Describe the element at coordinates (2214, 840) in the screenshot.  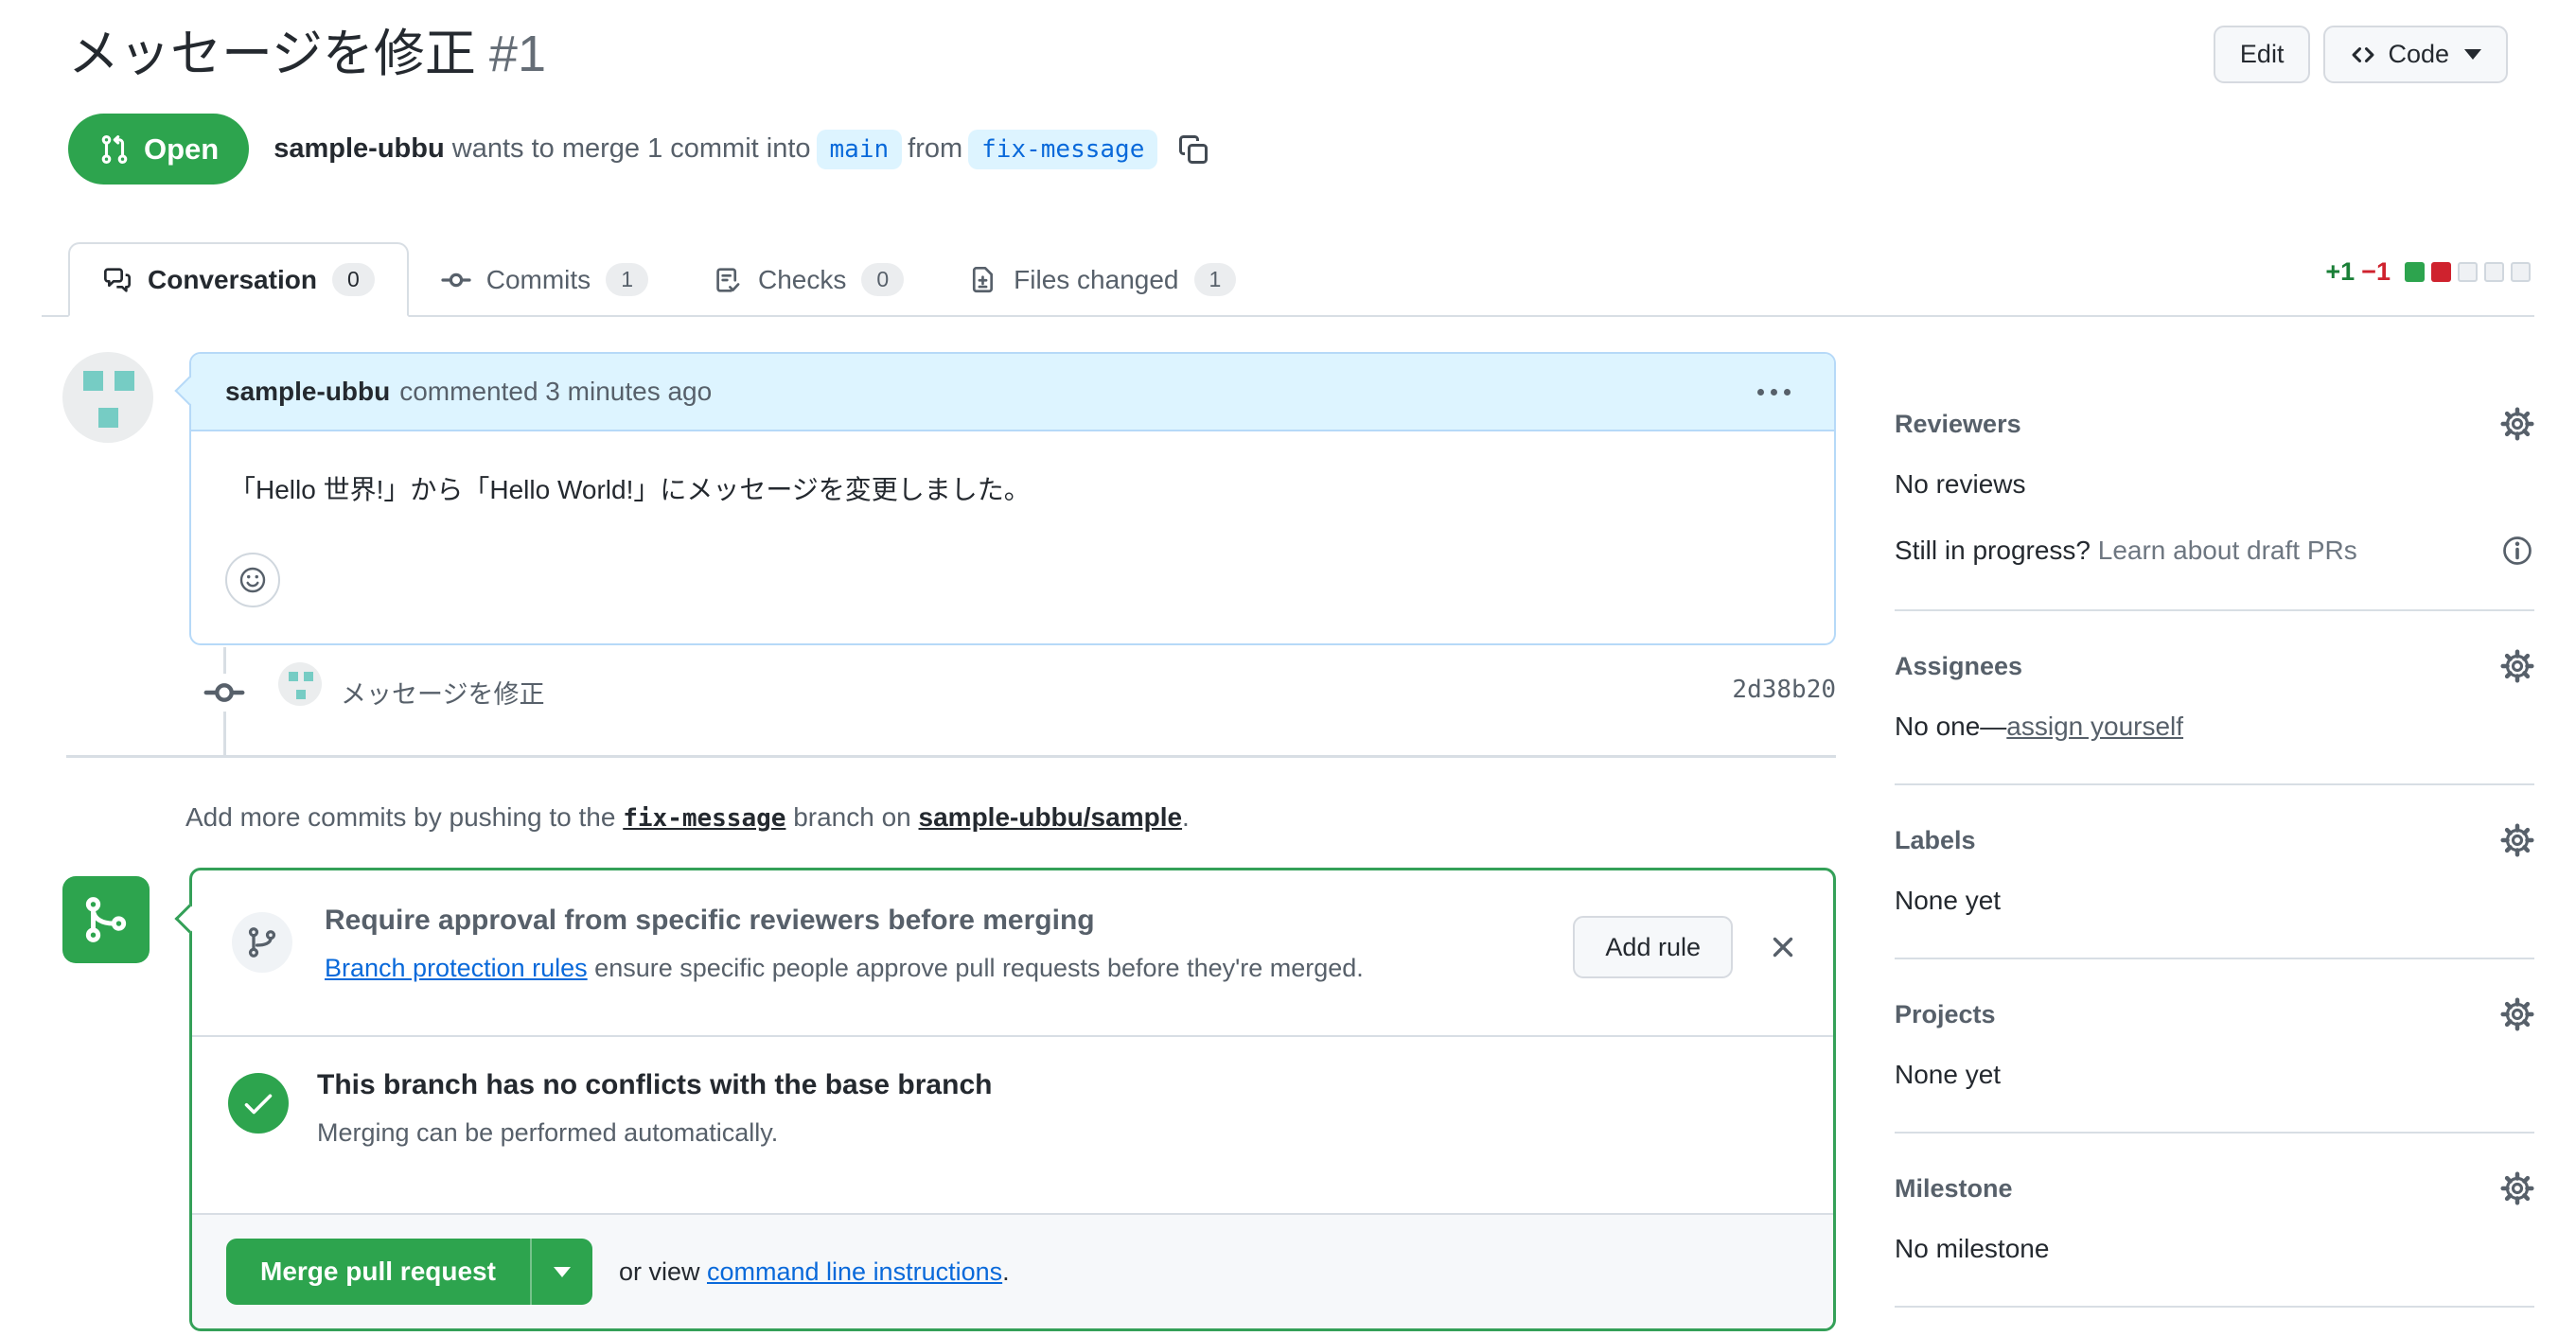
I see `labels-header: Labels` at that location.